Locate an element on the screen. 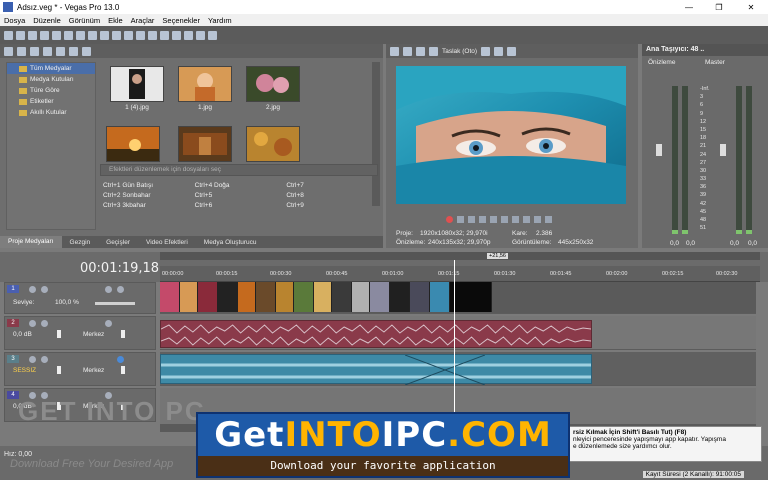 Image resolution: width=768 pixels, height=480 pixels. playhead-cursor is located at coordinates (454, 340).